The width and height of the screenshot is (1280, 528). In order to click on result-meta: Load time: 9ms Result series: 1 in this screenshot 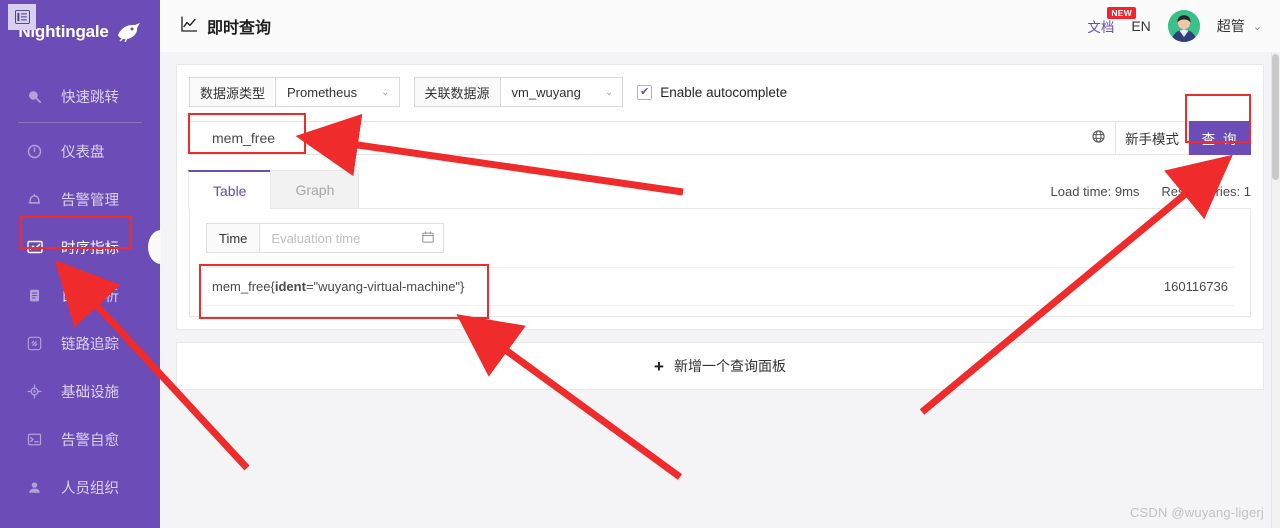, I will do `click(1151, 196)`.